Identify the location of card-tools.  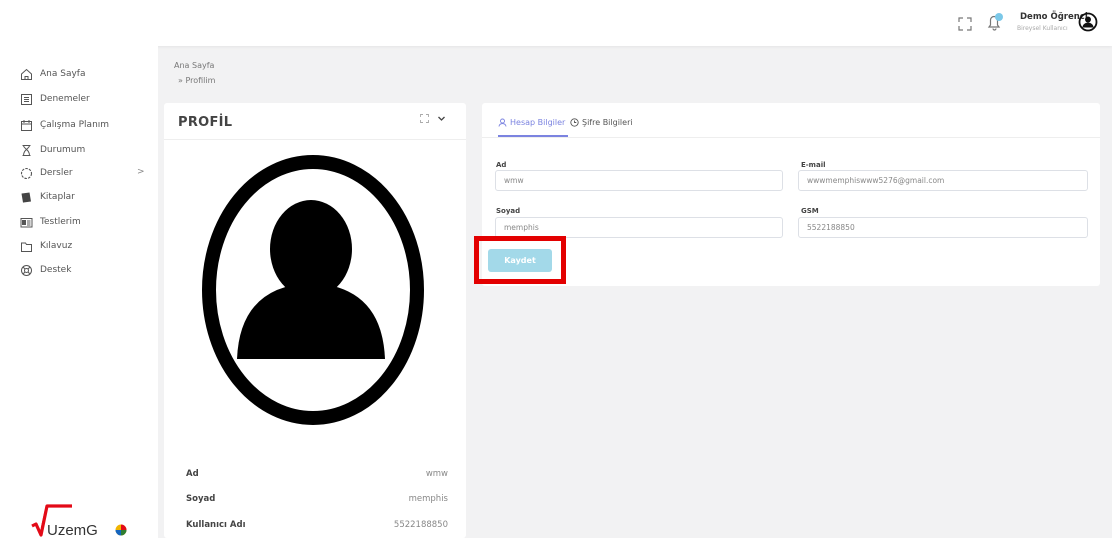
(433, 118).